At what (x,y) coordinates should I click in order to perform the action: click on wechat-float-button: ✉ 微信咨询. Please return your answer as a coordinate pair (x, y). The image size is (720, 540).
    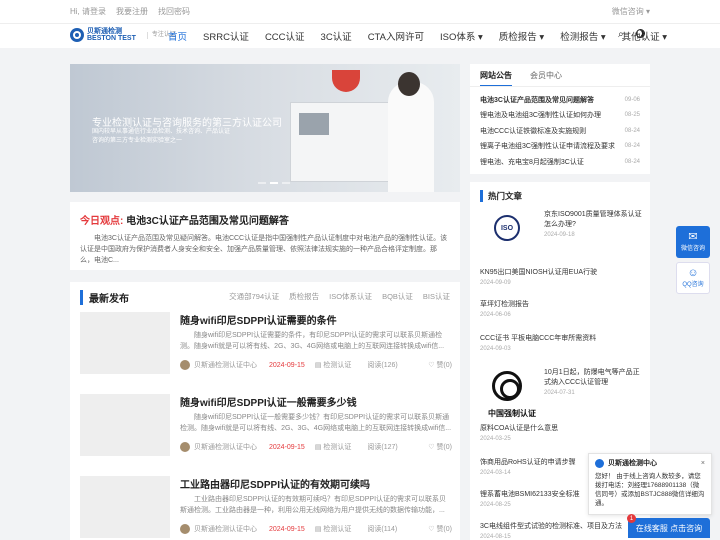
    Looking at the image, I should click on (693, 242).